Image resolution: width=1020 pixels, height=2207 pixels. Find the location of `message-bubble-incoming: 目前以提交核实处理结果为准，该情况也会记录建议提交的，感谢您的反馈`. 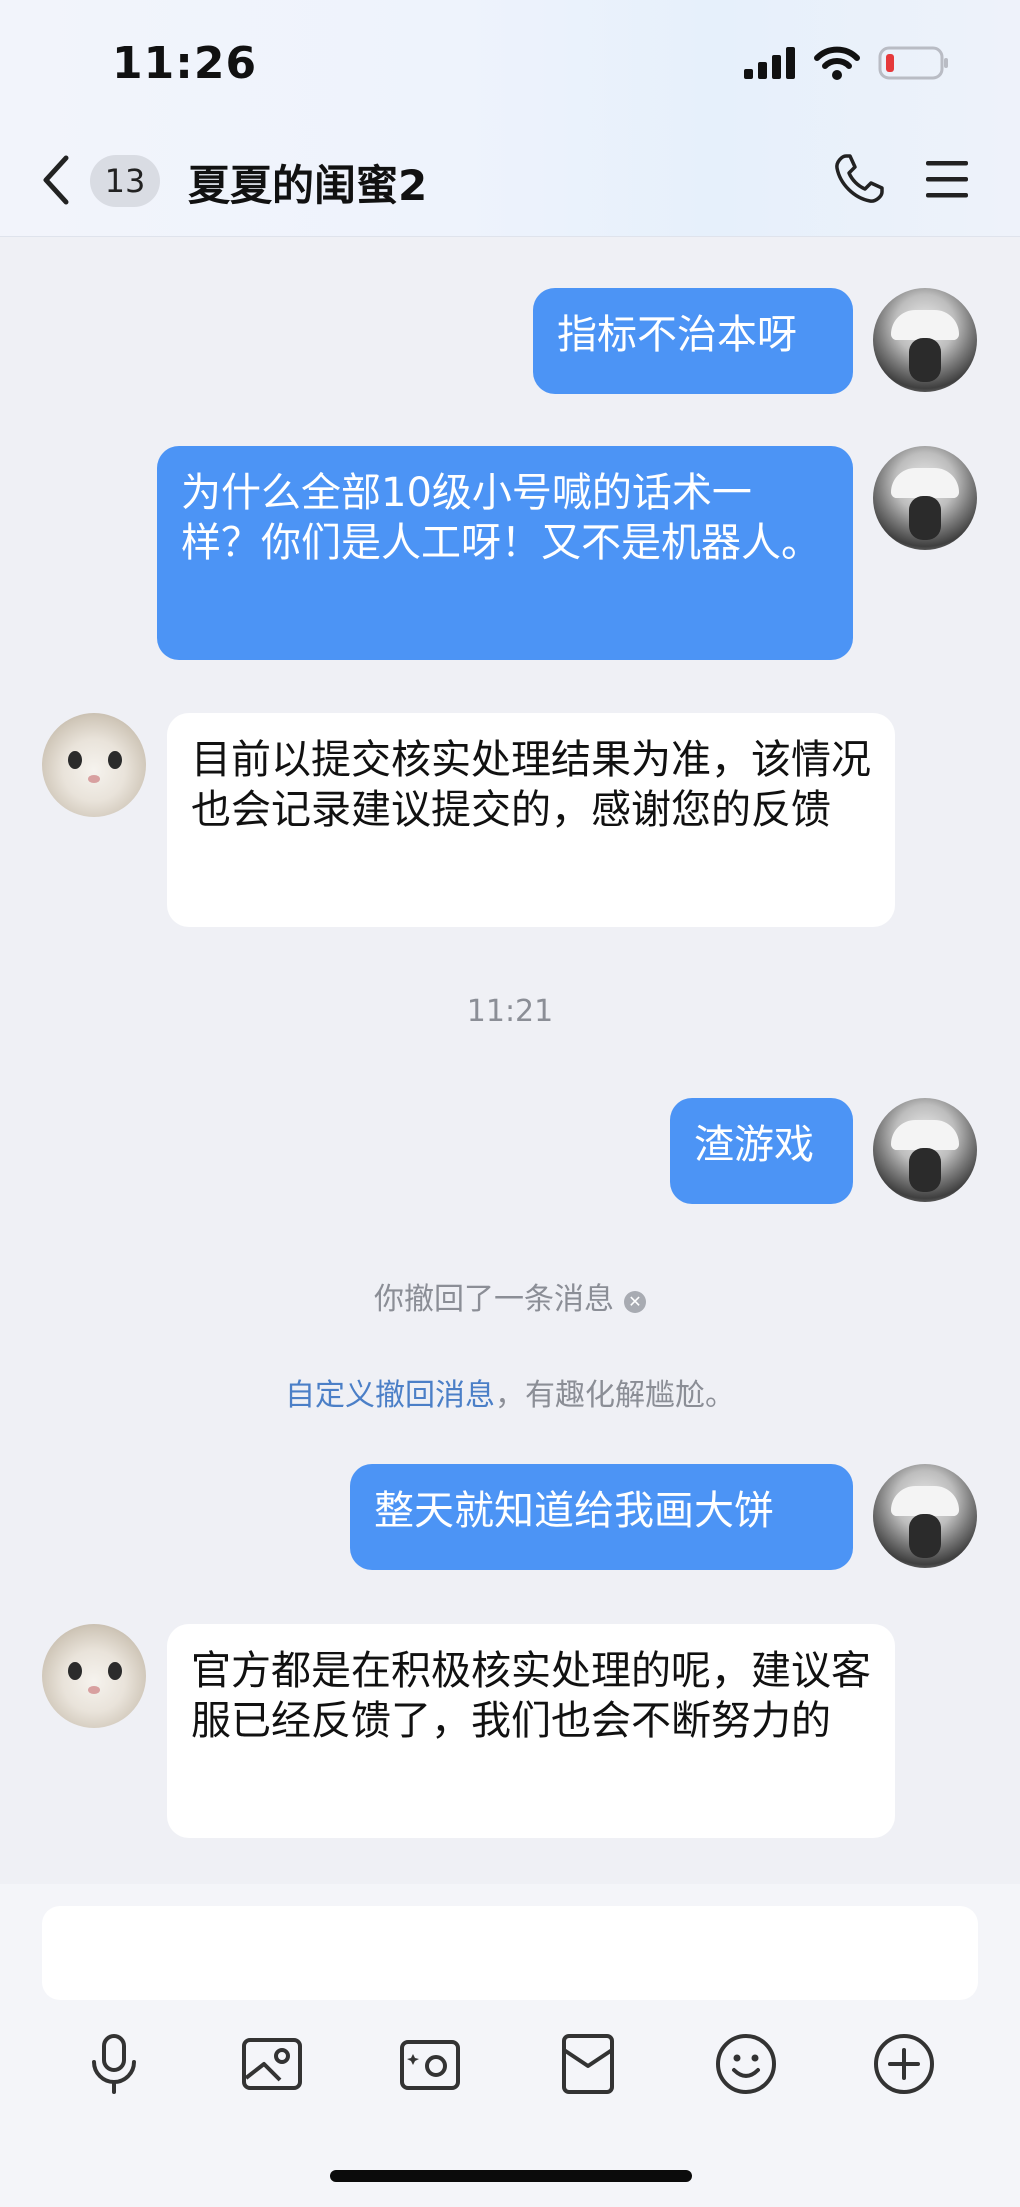

message-bubble-incoming: 目前以提交核实处理结果为准，该情况也会记录建议提交的，感谢您的反馈 is located at coordinates (531, 820).